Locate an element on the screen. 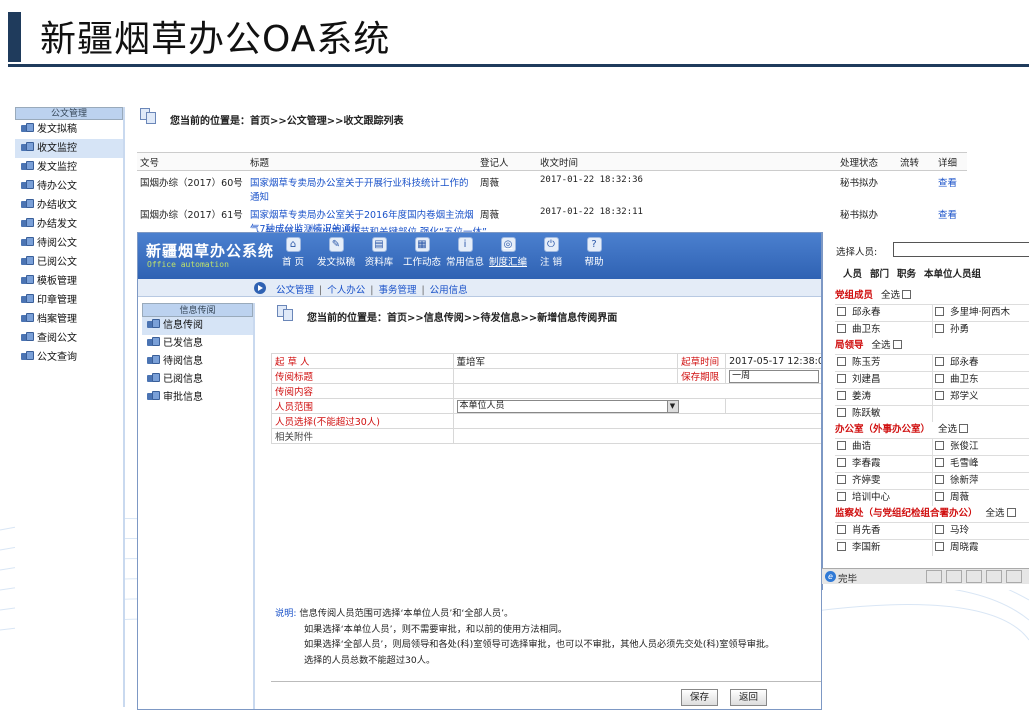 The width and height of the screenshot is (1029, 710). person-cell: 郑学义 is located at coordinates (981, 397).